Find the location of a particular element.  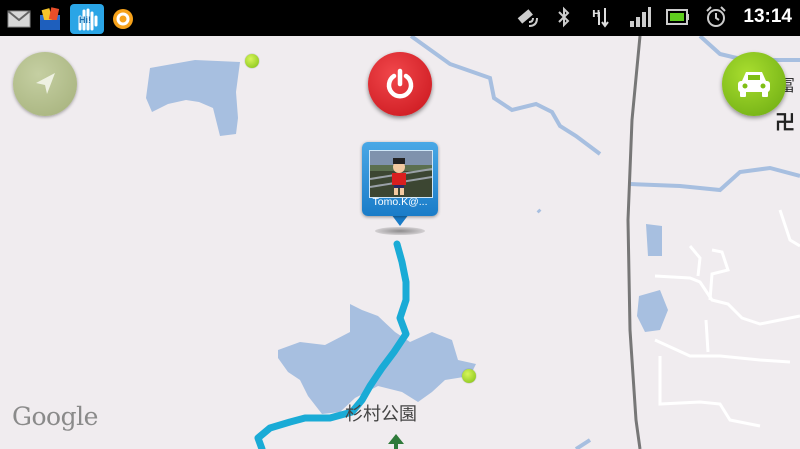

app-stack-icon is located at coordinates (51, 19).